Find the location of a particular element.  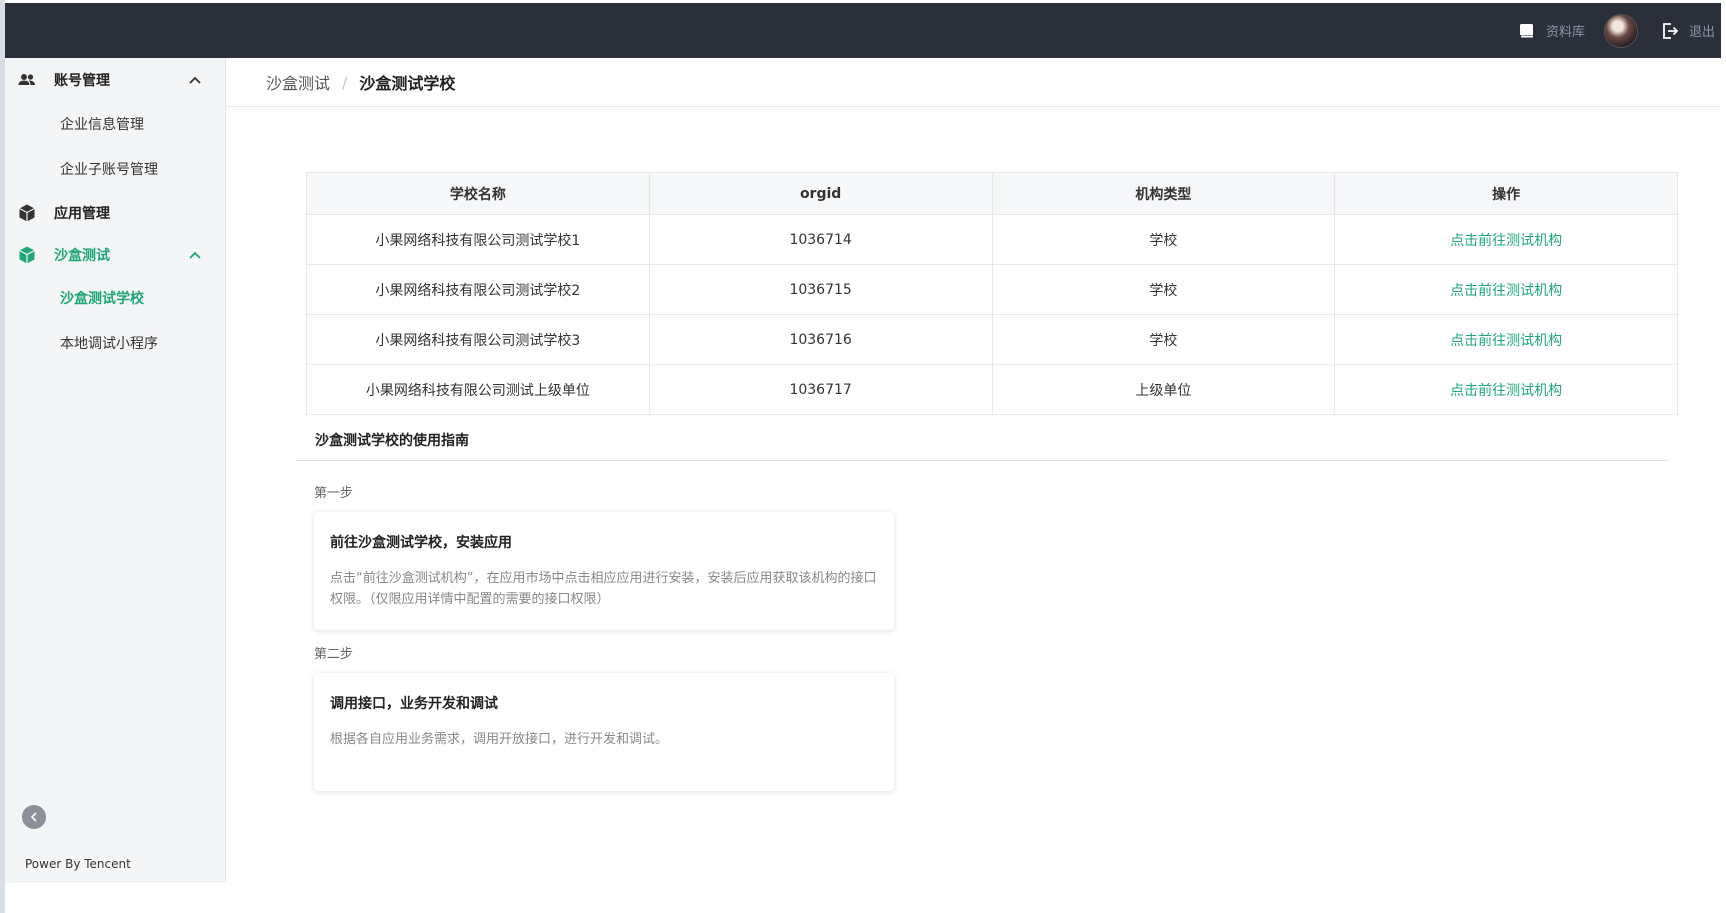

sidebar-item-label: 本地调试小程序 is located at coordinates (109, 344).